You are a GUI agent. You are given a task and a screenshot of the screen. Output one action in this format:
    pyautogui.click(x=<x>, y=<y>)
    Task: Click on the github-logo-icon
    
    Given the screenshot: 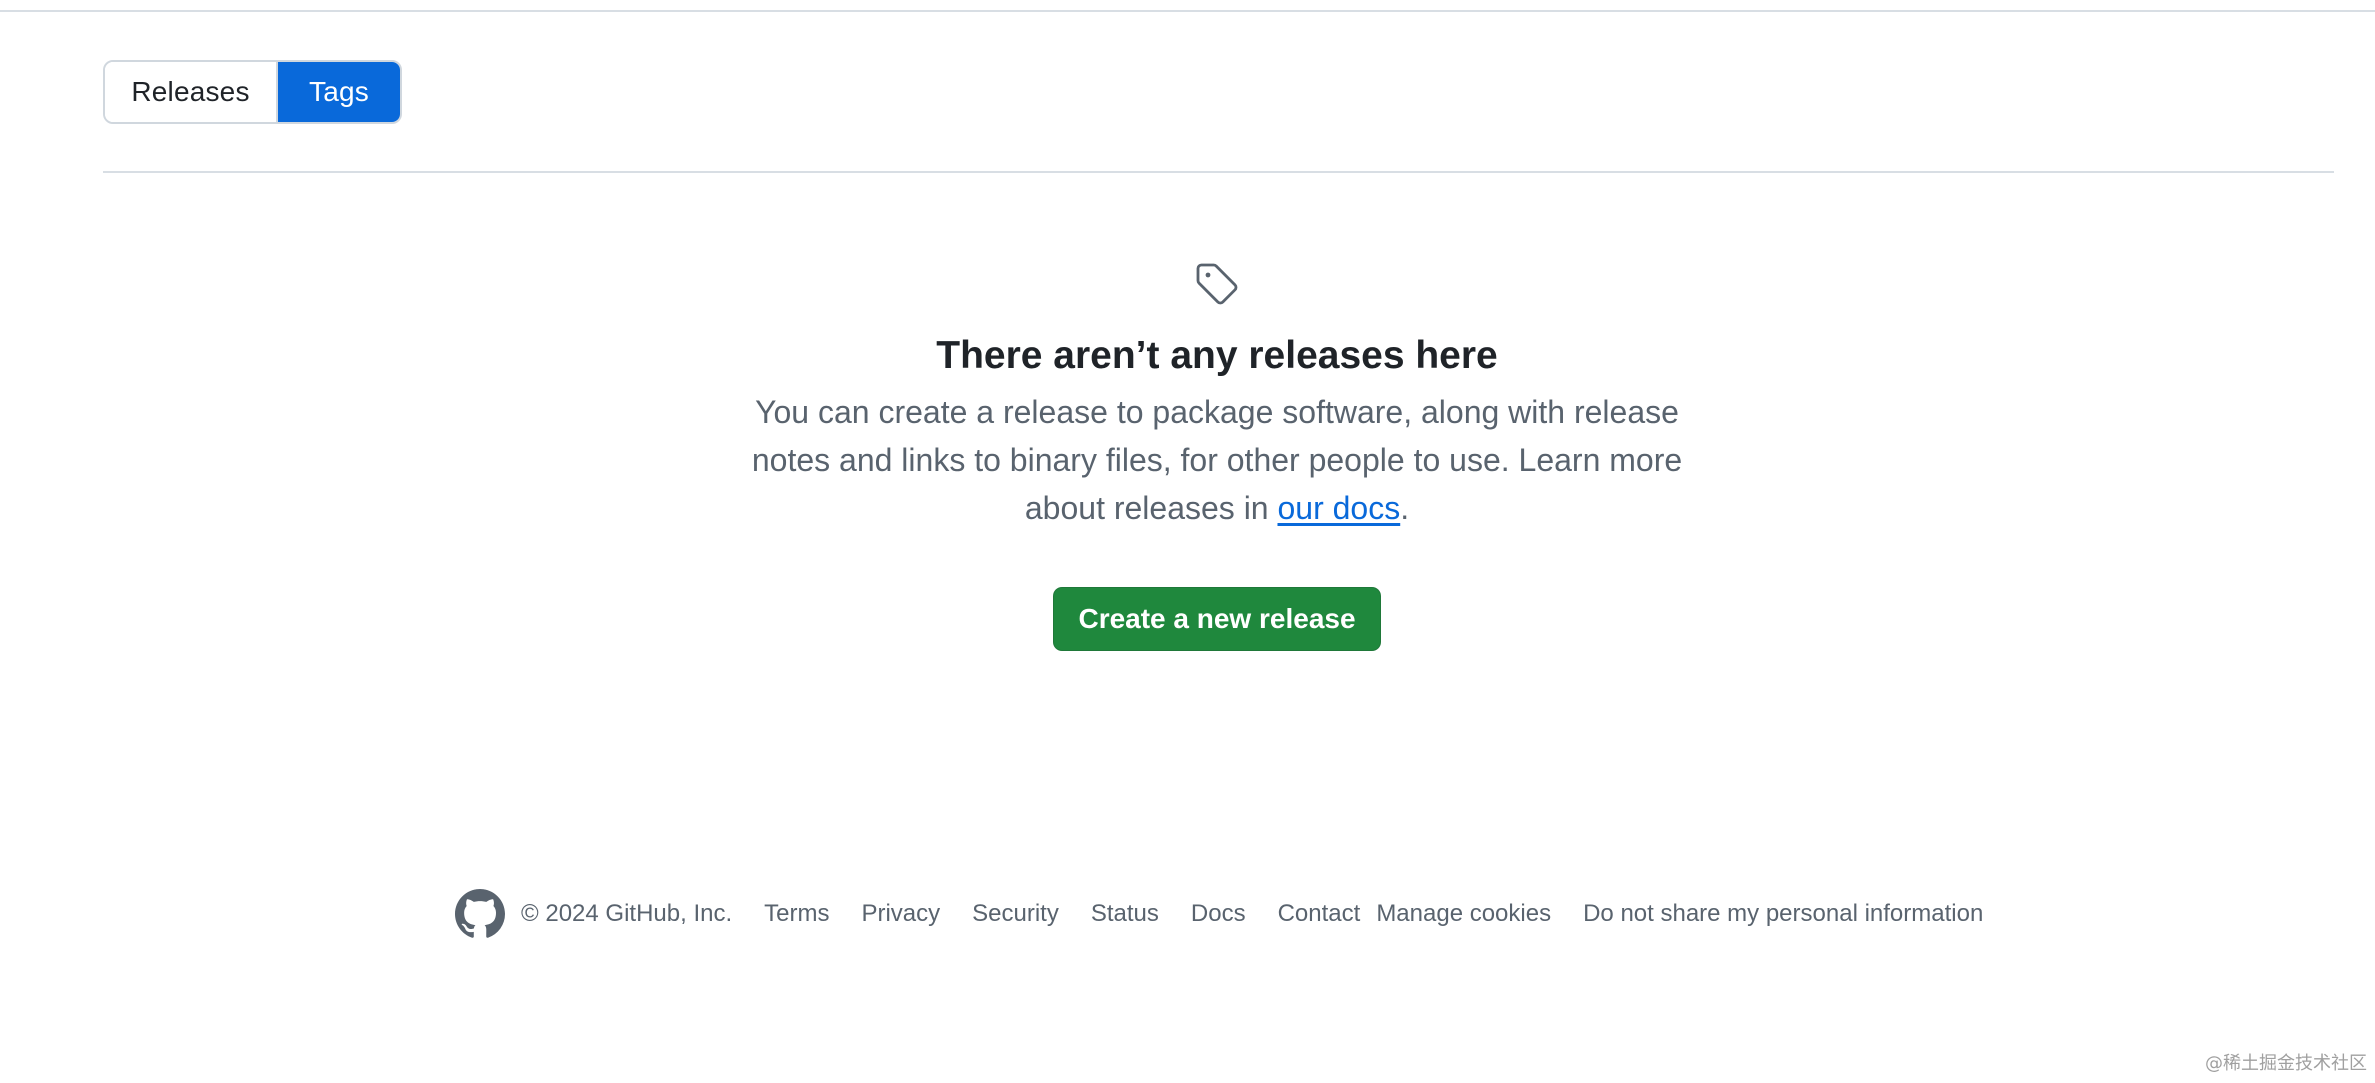 What is the action you would take?
    pyautogui.click(x=480, y=914)
    